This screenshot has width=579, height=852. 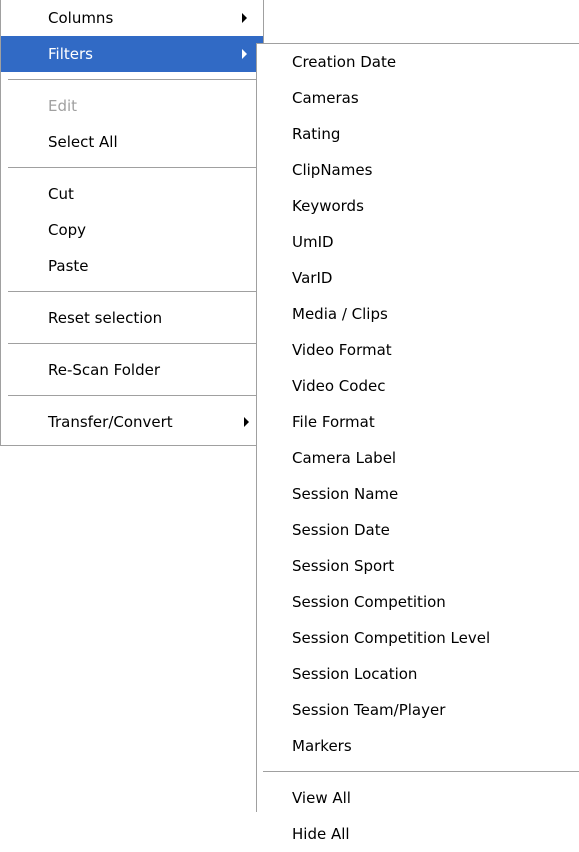 I want to click on menu-item-label: Reset selection, so click(x=105, y=318).